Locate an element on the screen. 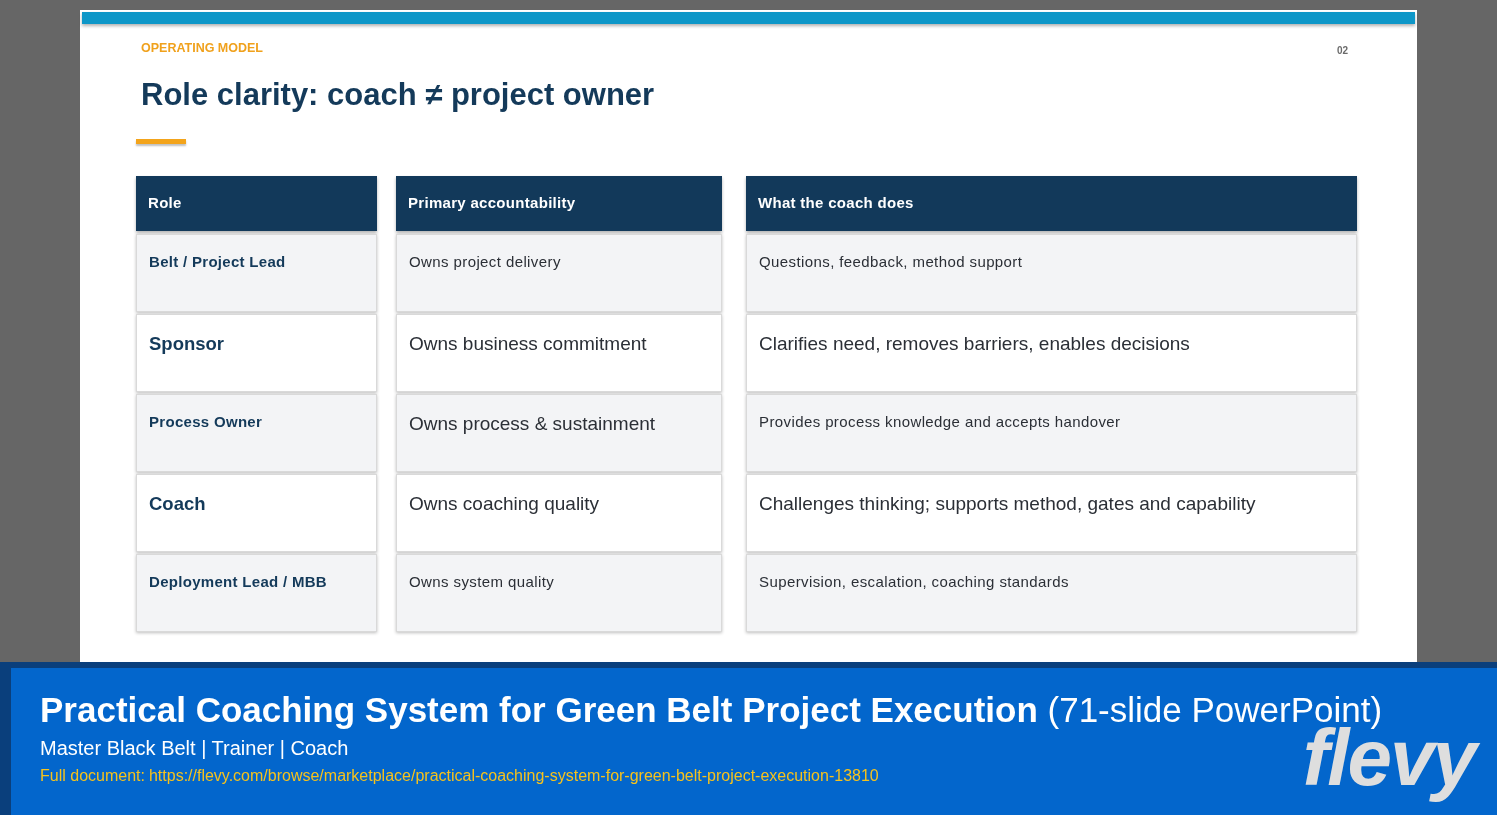 The image size is (1497, 815). table-cell: Supervision, escalation, coaching standards is located at coordinates (1051, 593).